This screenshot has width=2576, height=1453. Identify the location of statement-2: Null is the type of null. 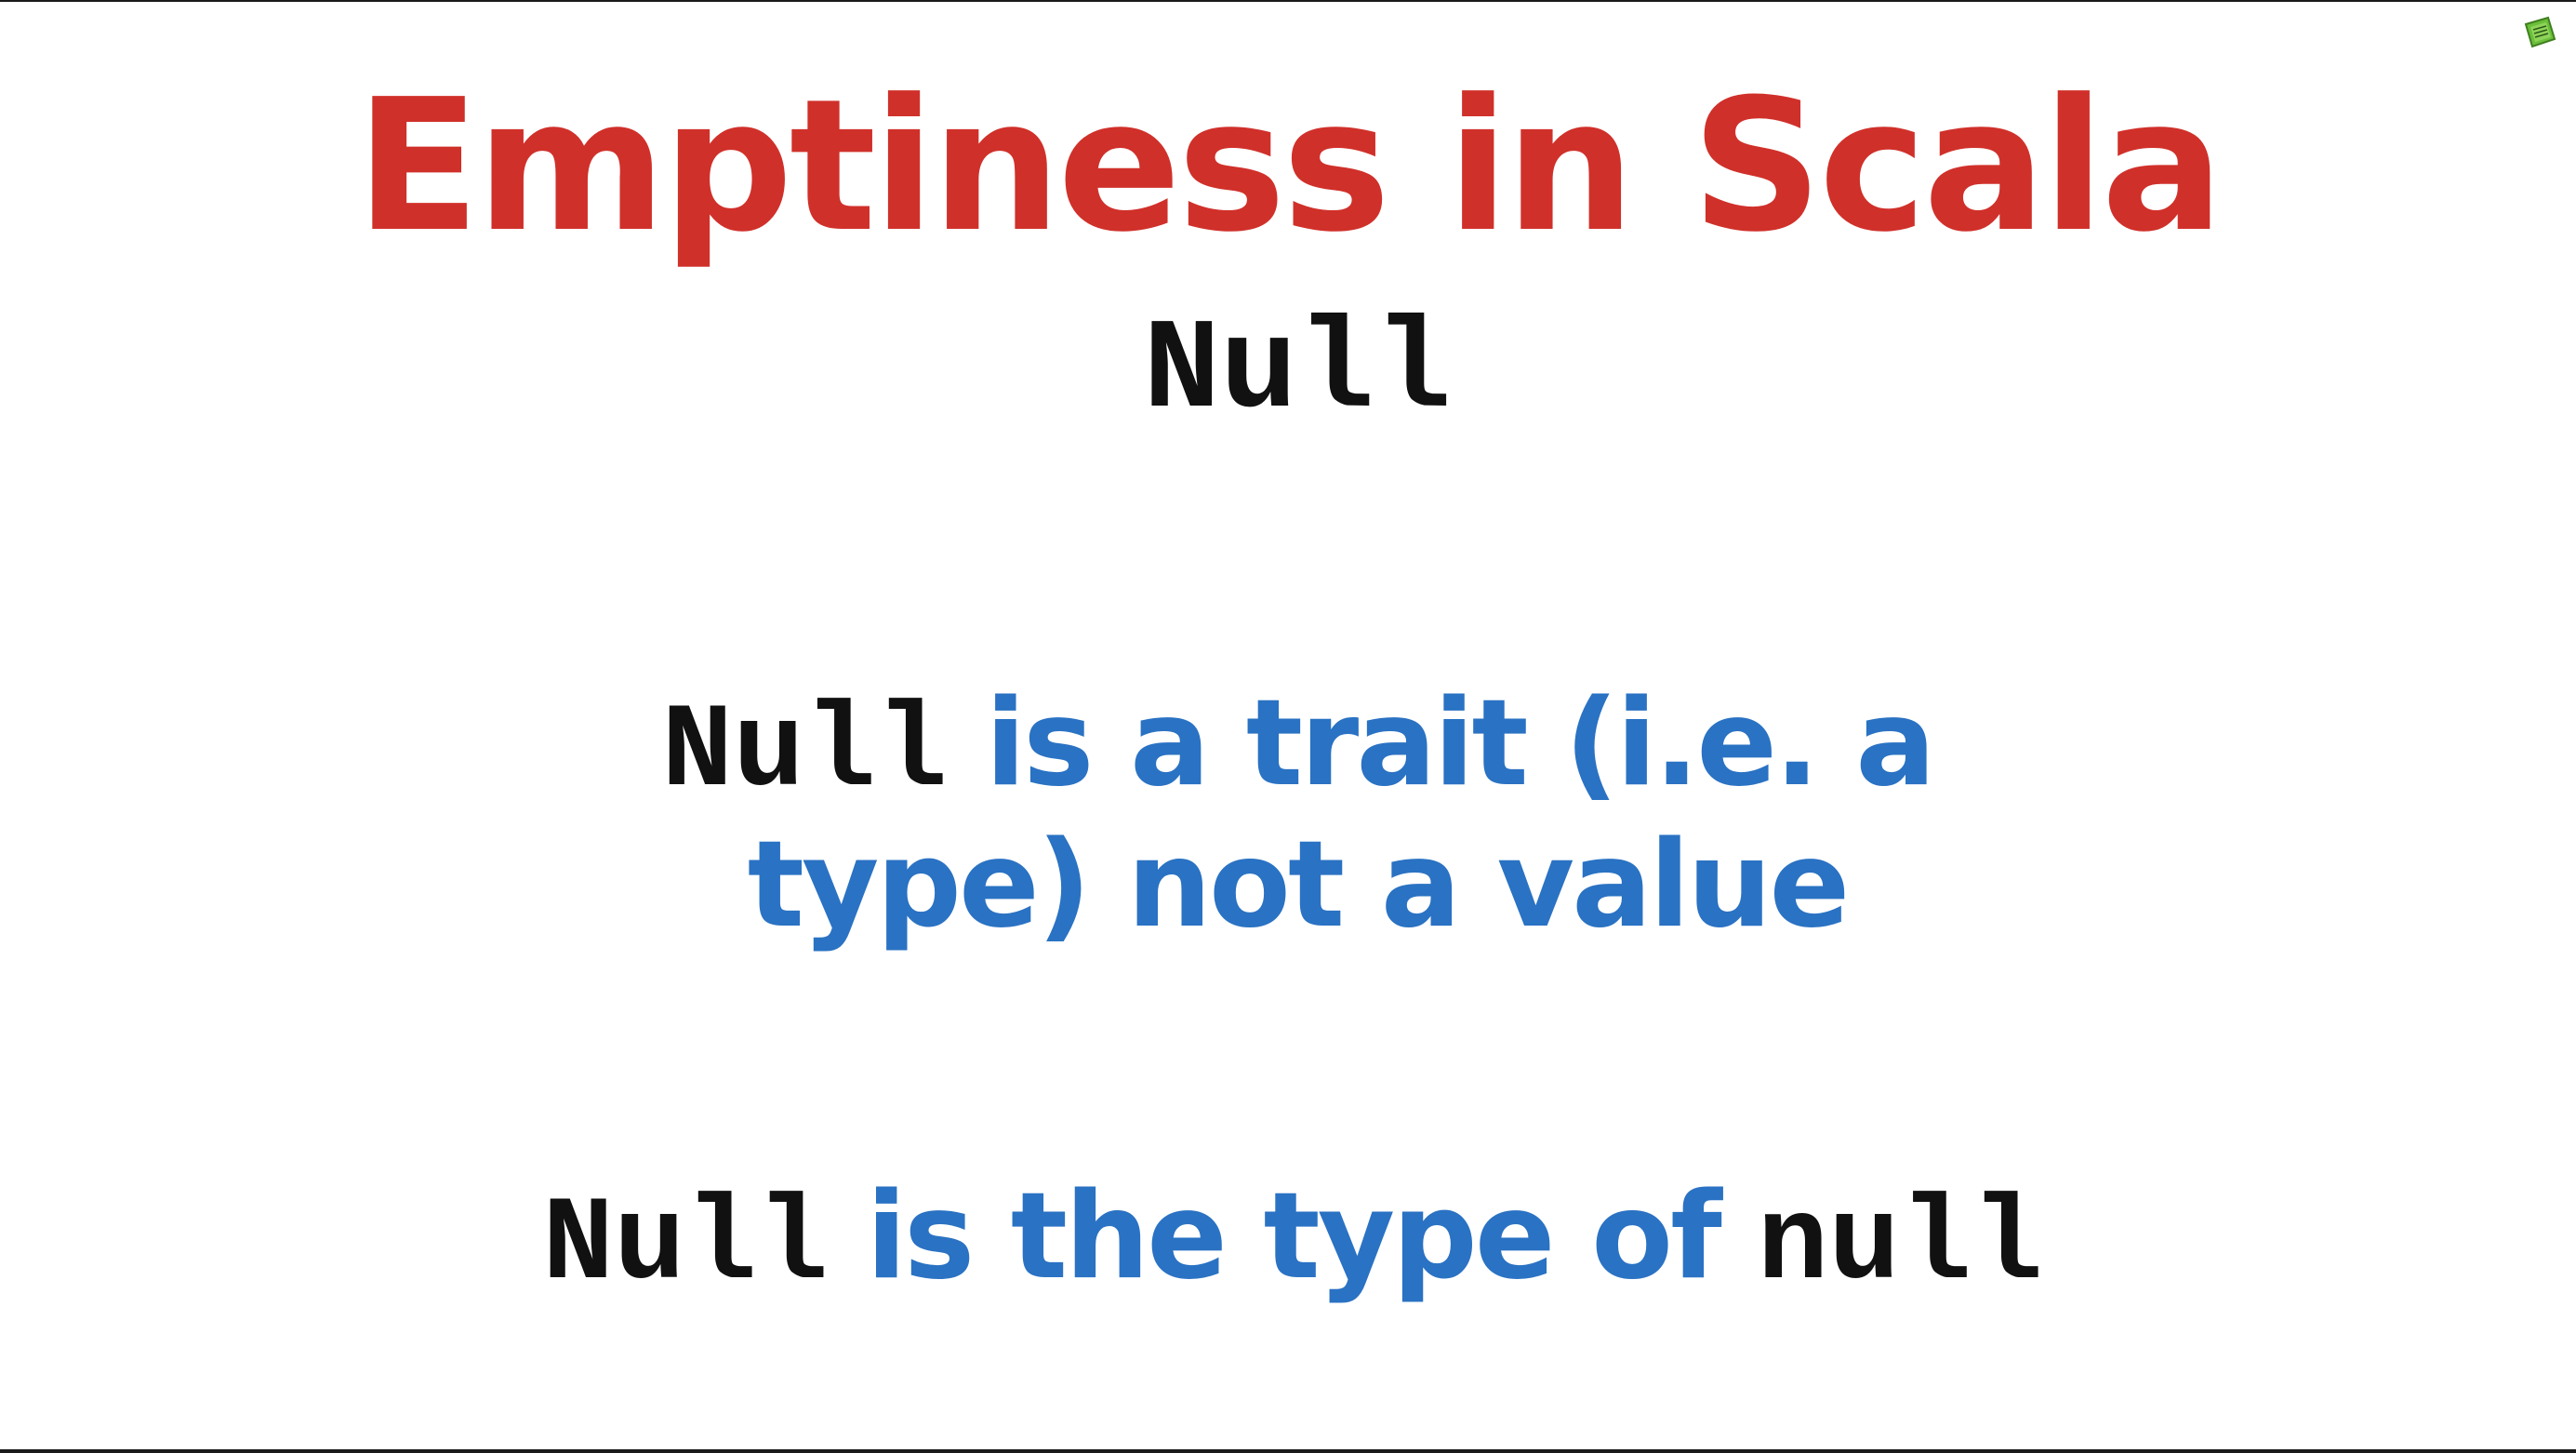
(1288, 1242).